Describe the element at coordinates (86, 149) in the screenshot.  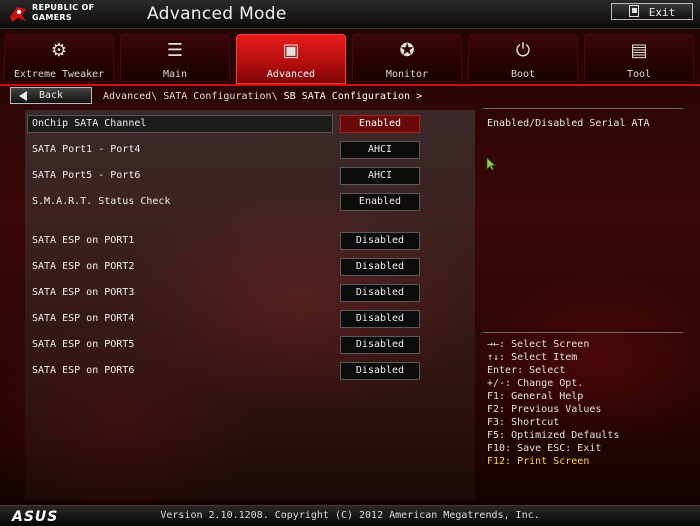
I see `setting-label: SATA Port1 - Port4` at that location.